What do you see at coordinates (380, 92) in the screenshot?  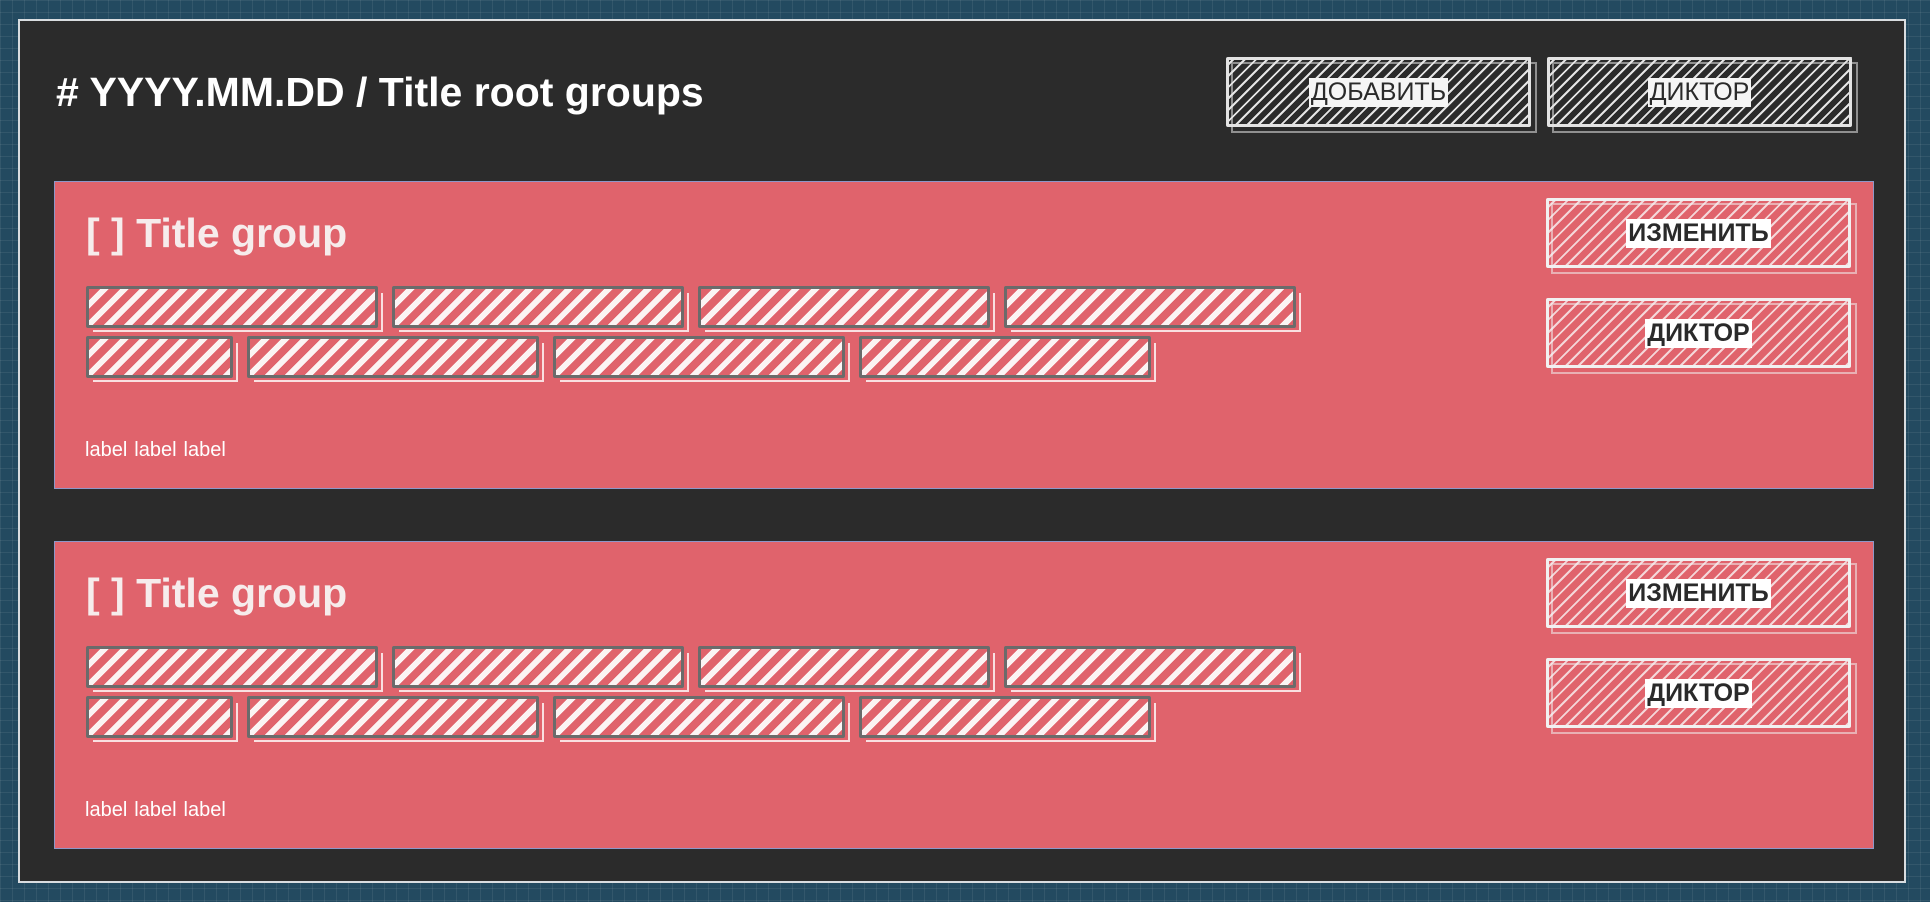 I see `page-title: # YYYY.MM.DD / Title root groups` at bounding box center [380, 92].